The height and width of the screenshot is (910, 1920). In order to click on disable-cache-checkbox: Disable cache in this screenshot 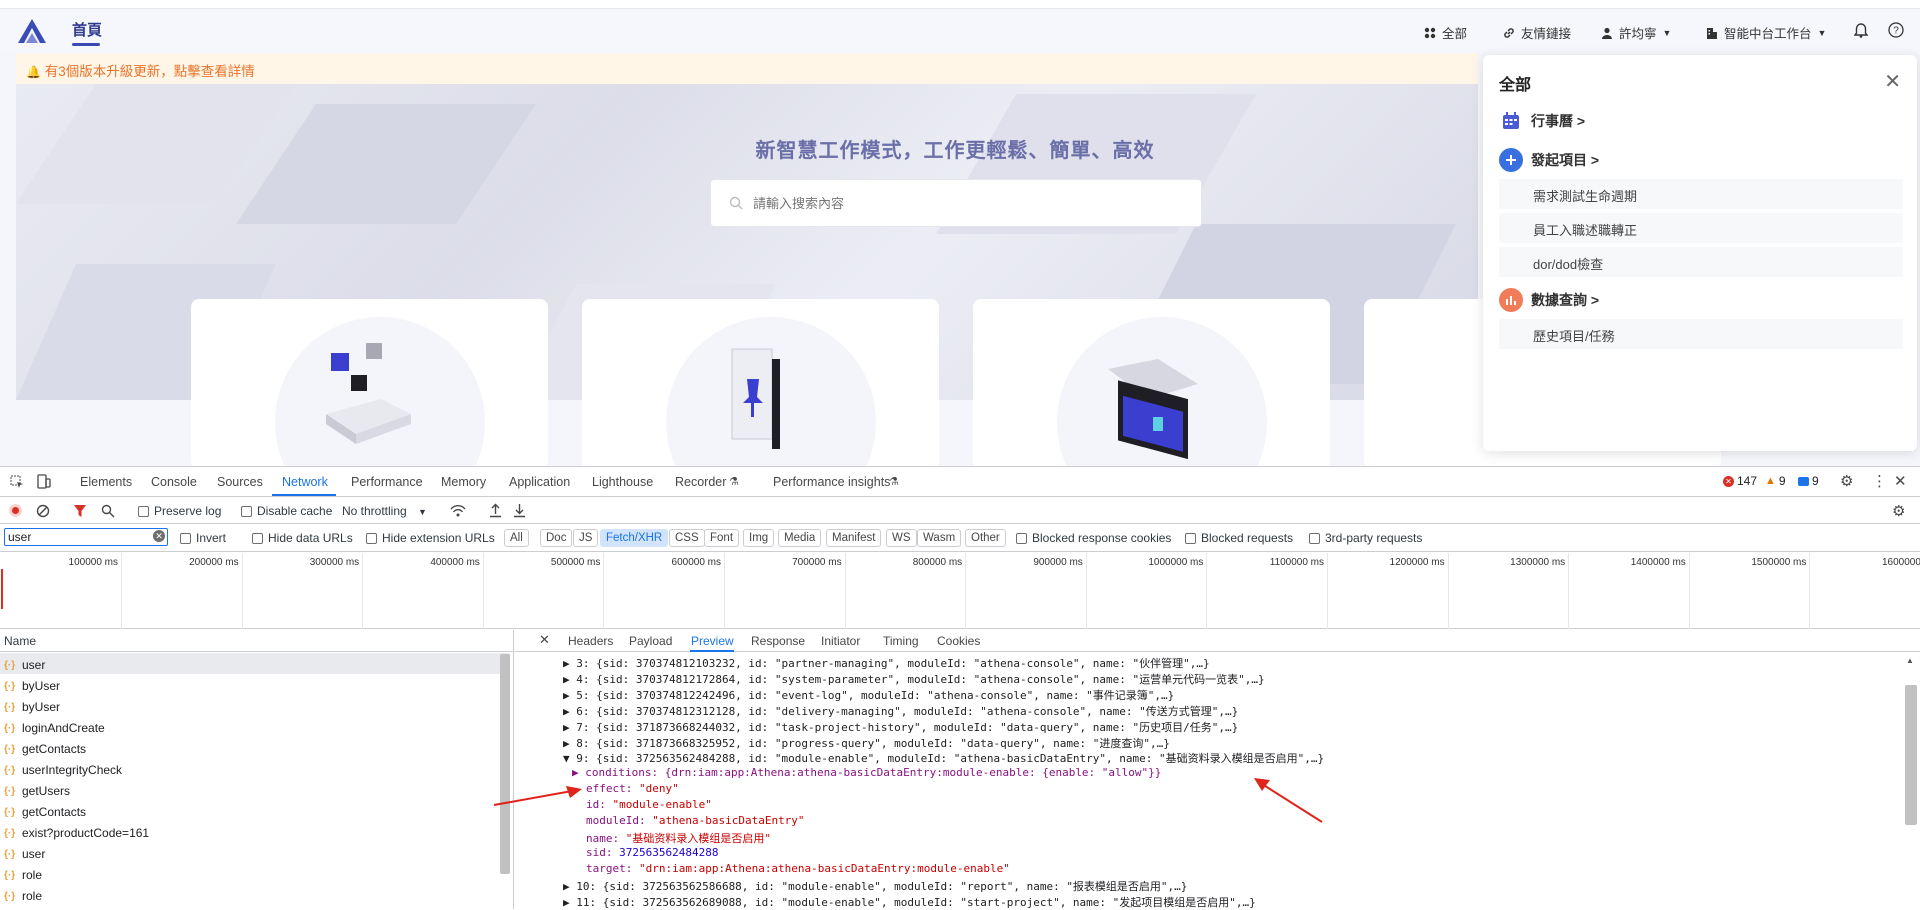, I will do `click(286, 511)`.